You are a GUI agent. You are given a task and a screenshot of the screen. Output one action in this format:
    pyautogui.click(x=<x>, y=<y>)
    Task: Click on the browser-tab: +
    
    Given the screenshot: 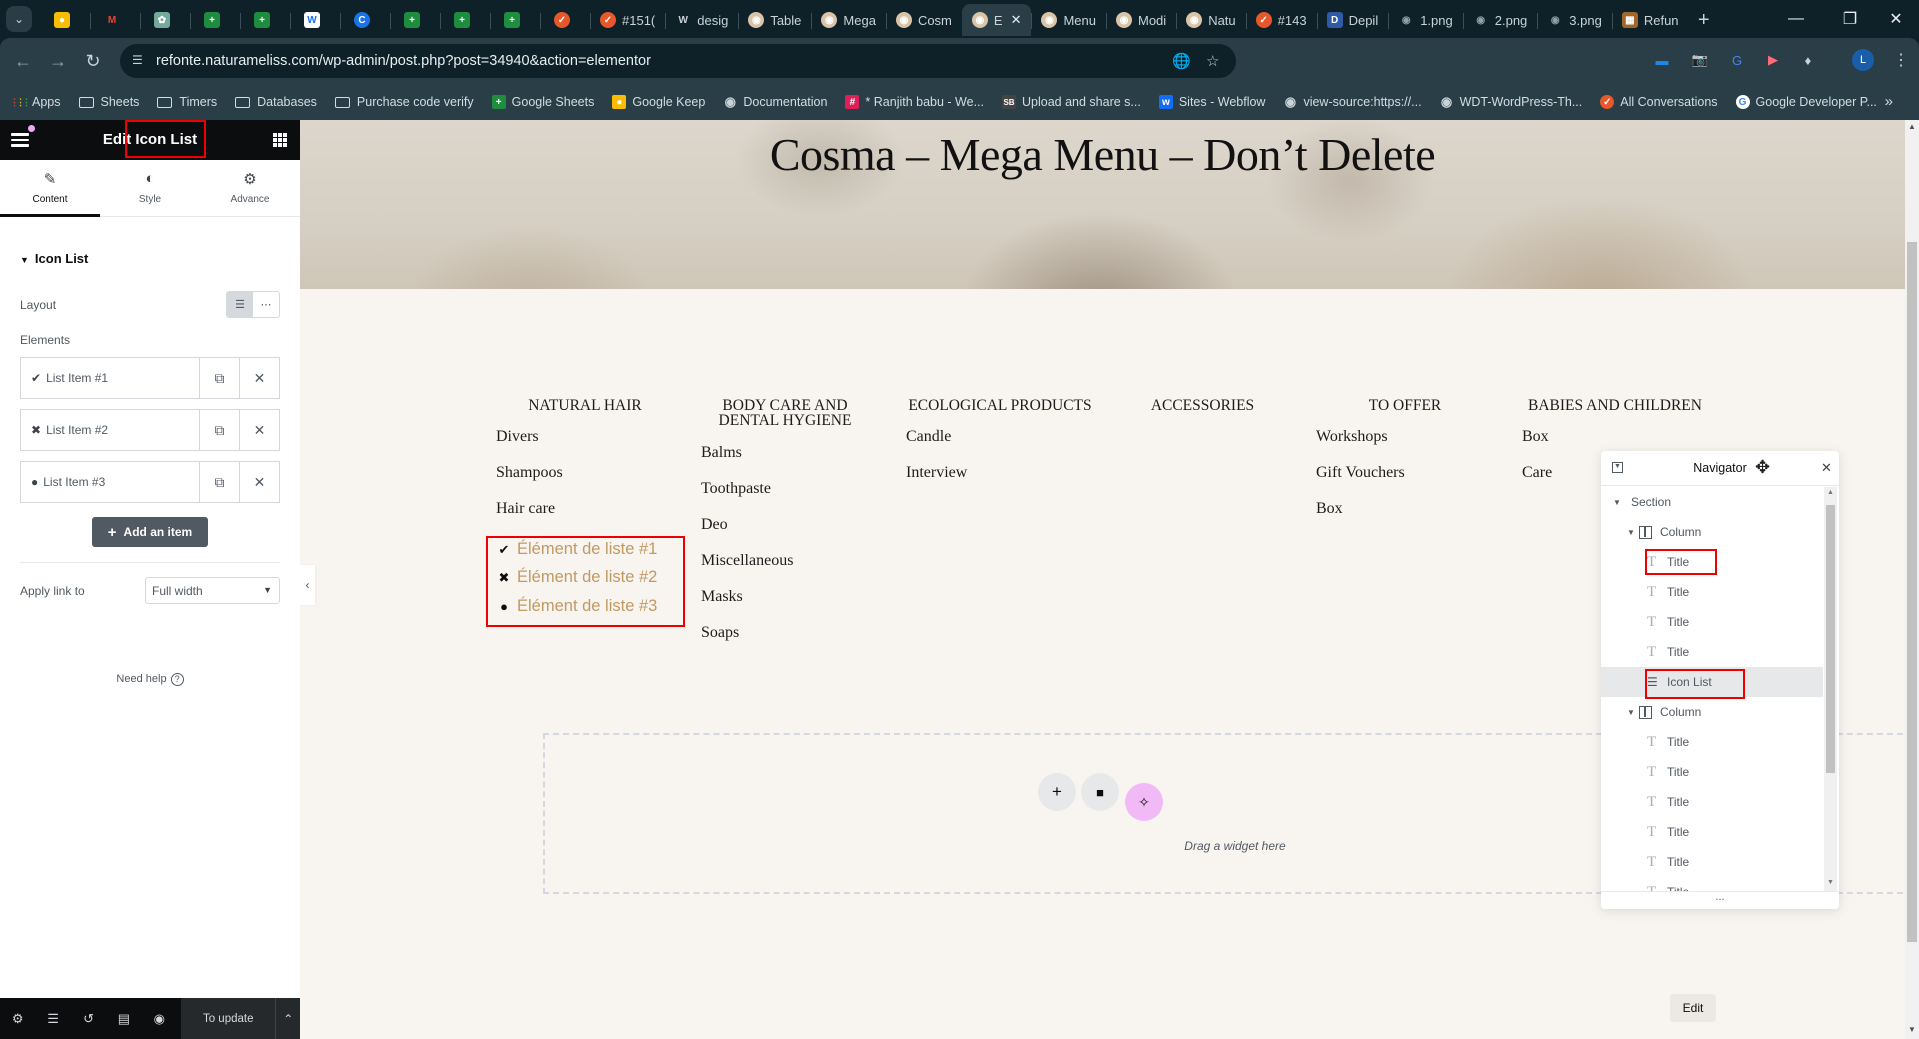 What is the action you would take?
    pyautogui.click(x=515, y=20)
    